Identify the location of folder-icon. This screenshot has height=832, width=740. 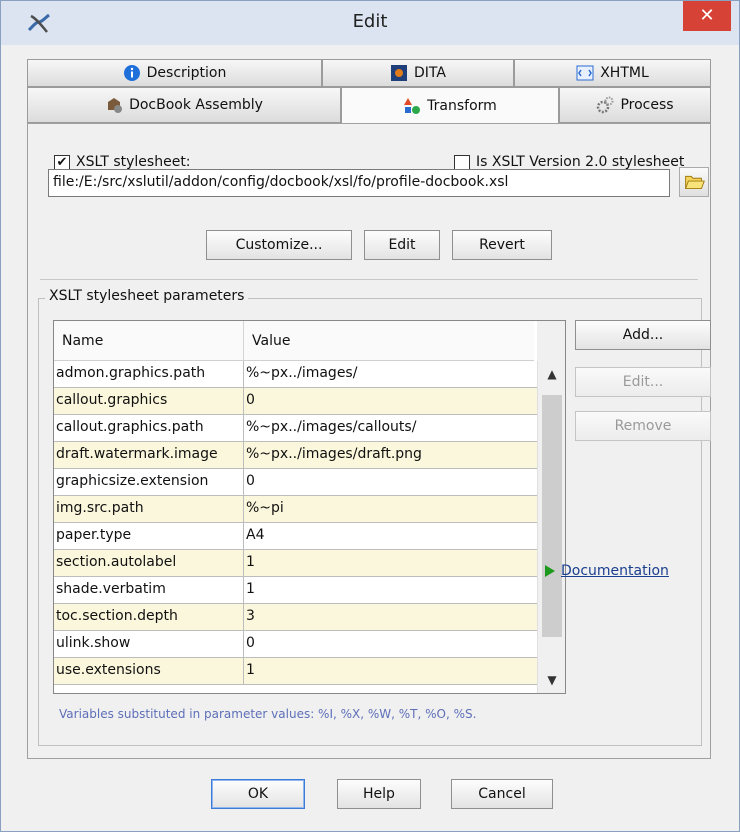
(694, 182).